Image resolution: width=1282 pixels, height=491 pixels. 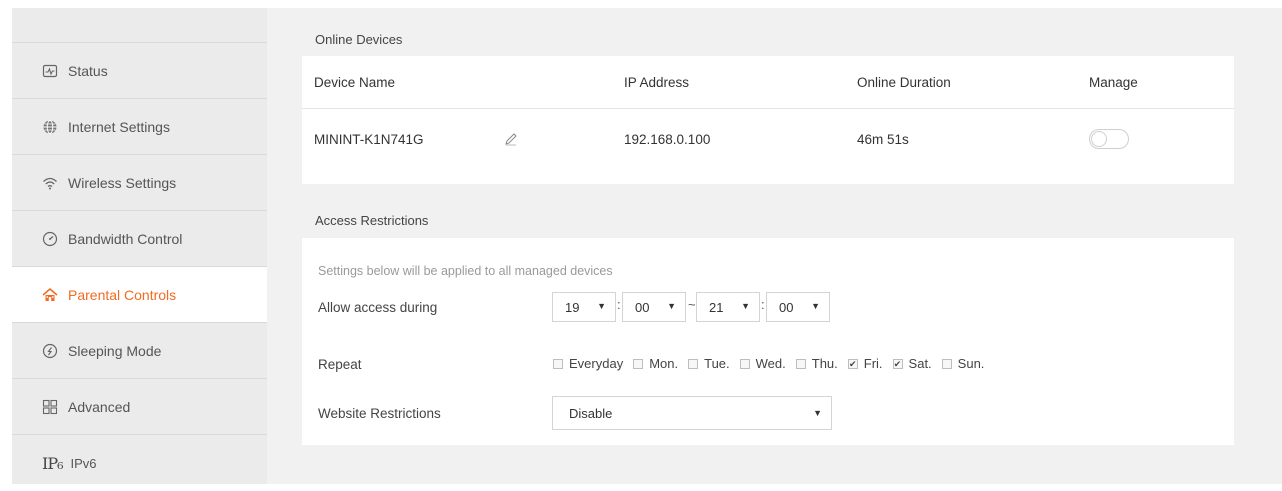 What do you see at coordinates (139, 25) in the screenshot?
I see `sidebar-top-spacer` at bounding box center [139, 25].